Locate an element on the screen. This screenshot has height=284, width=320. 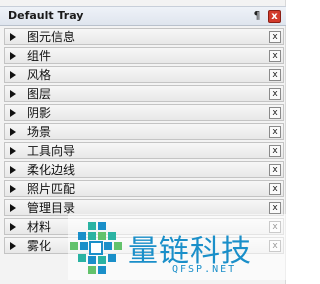
panel-label: 图层 is located at coordinates (39, 94).